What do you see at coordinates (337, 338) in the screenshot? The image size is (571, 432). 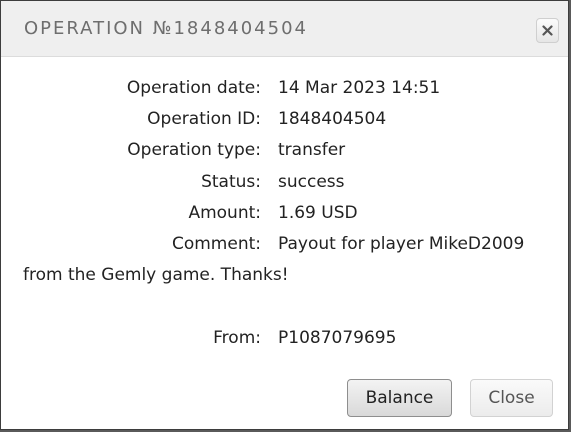 I see `from-value: P1087079695` at bounding box center [337, 338].